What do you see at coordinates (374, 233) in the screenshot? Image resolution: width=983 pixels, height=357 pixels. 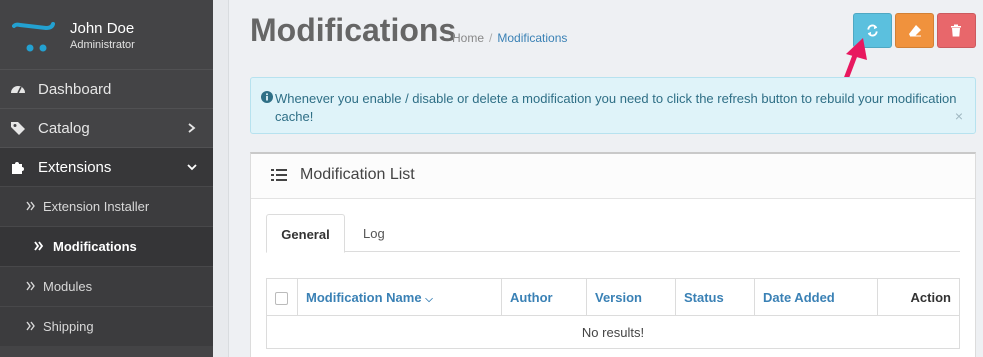 I see `tab-log: Log` at bounding box center [374, 233].